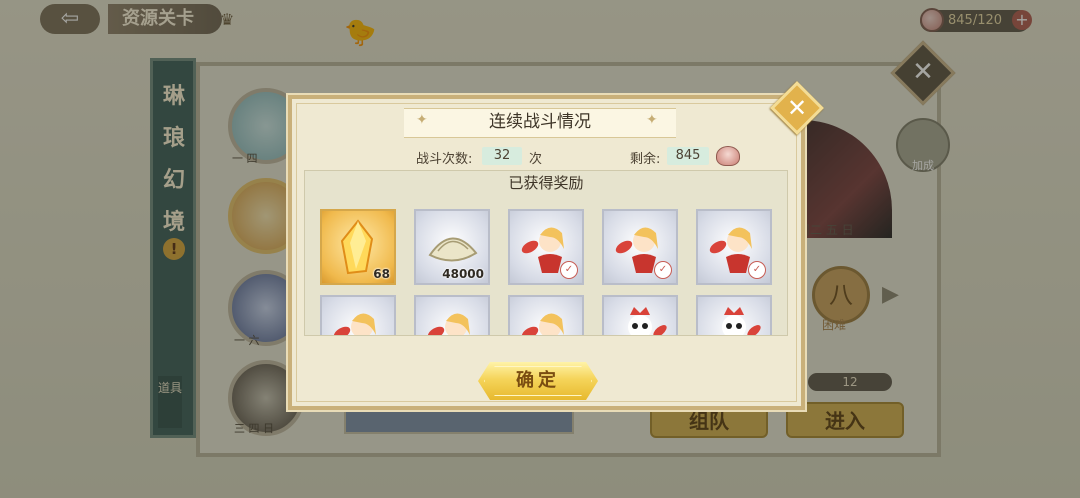 This screenshot has width=1080, height=498. Describe the element at coordinates (444, 159) in the screenshot. I see `battle-count-label: 战斗次数:` at that location.